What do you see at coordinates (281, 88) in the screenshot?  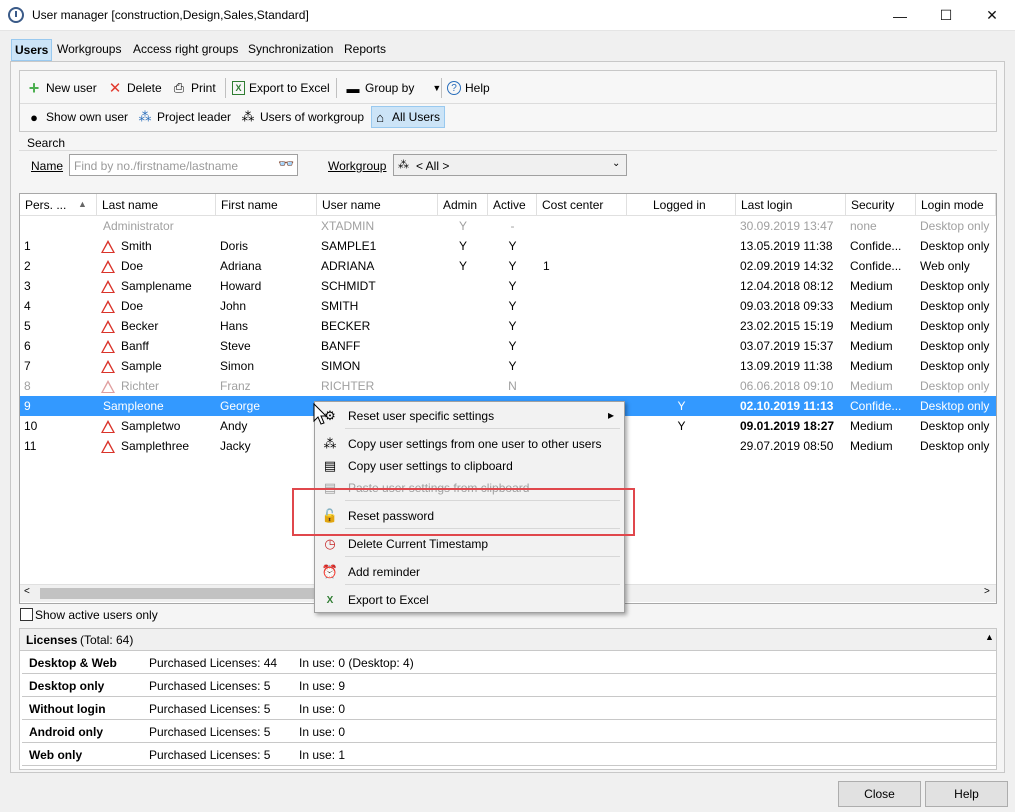 I see `export-excel-button: X Export to Excel` at bounding box center [281, 88].